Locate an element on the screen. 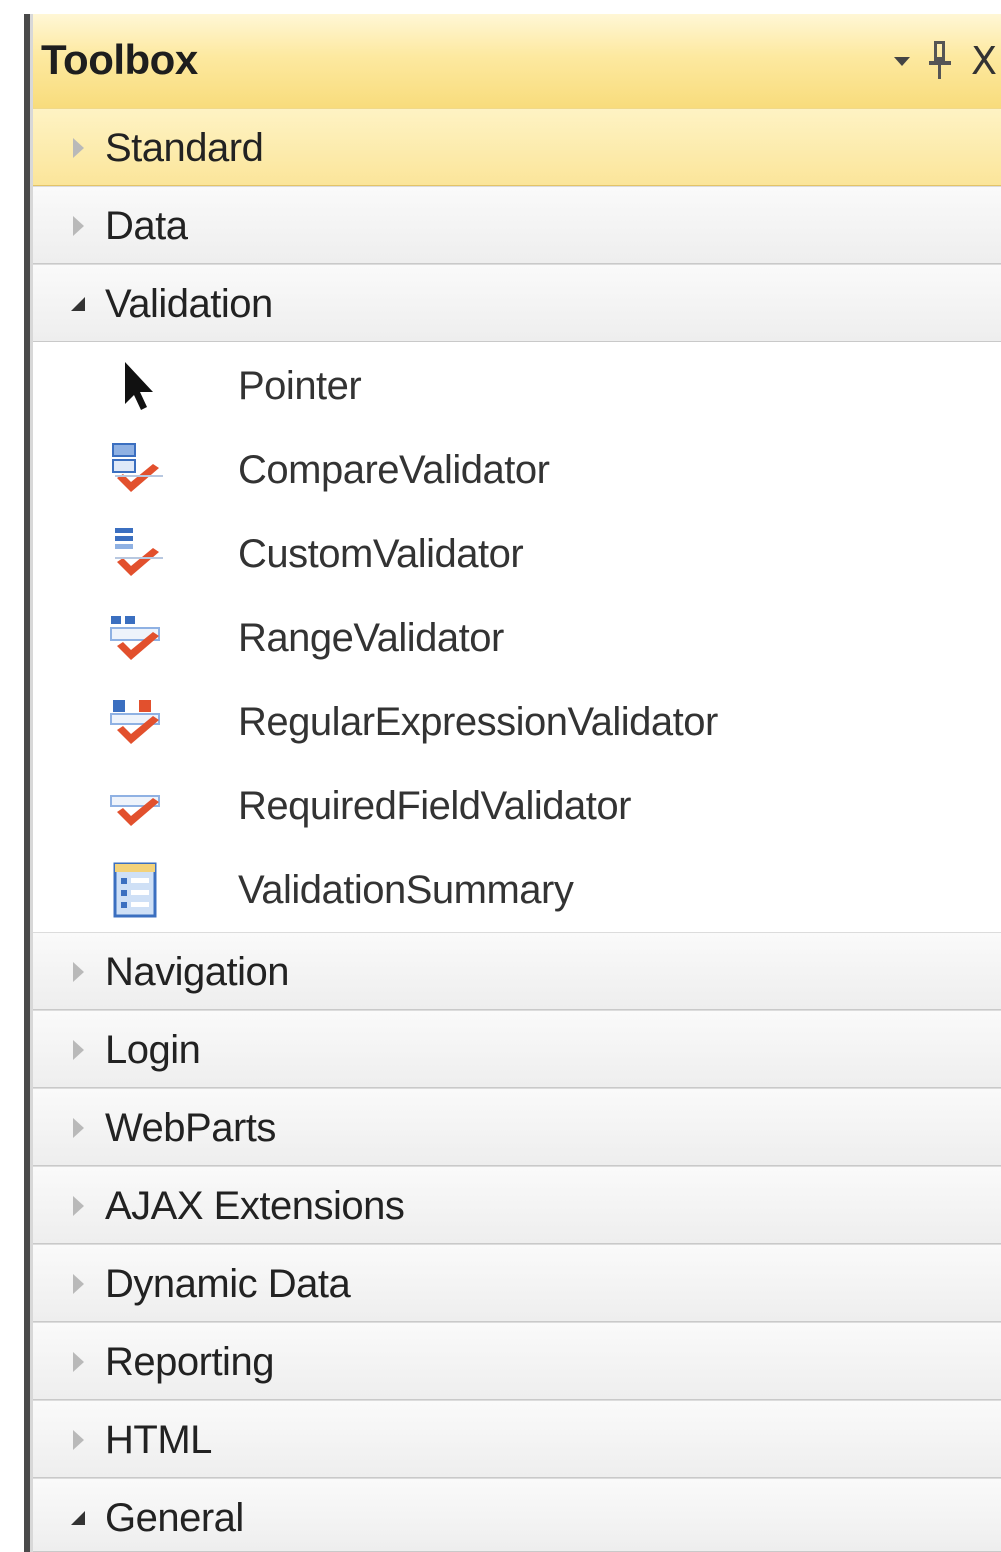 Image resolution: width=1001 pixels, height=1552 pixels. section-label: Dynamic Data is located at coordinates (228, 1284).